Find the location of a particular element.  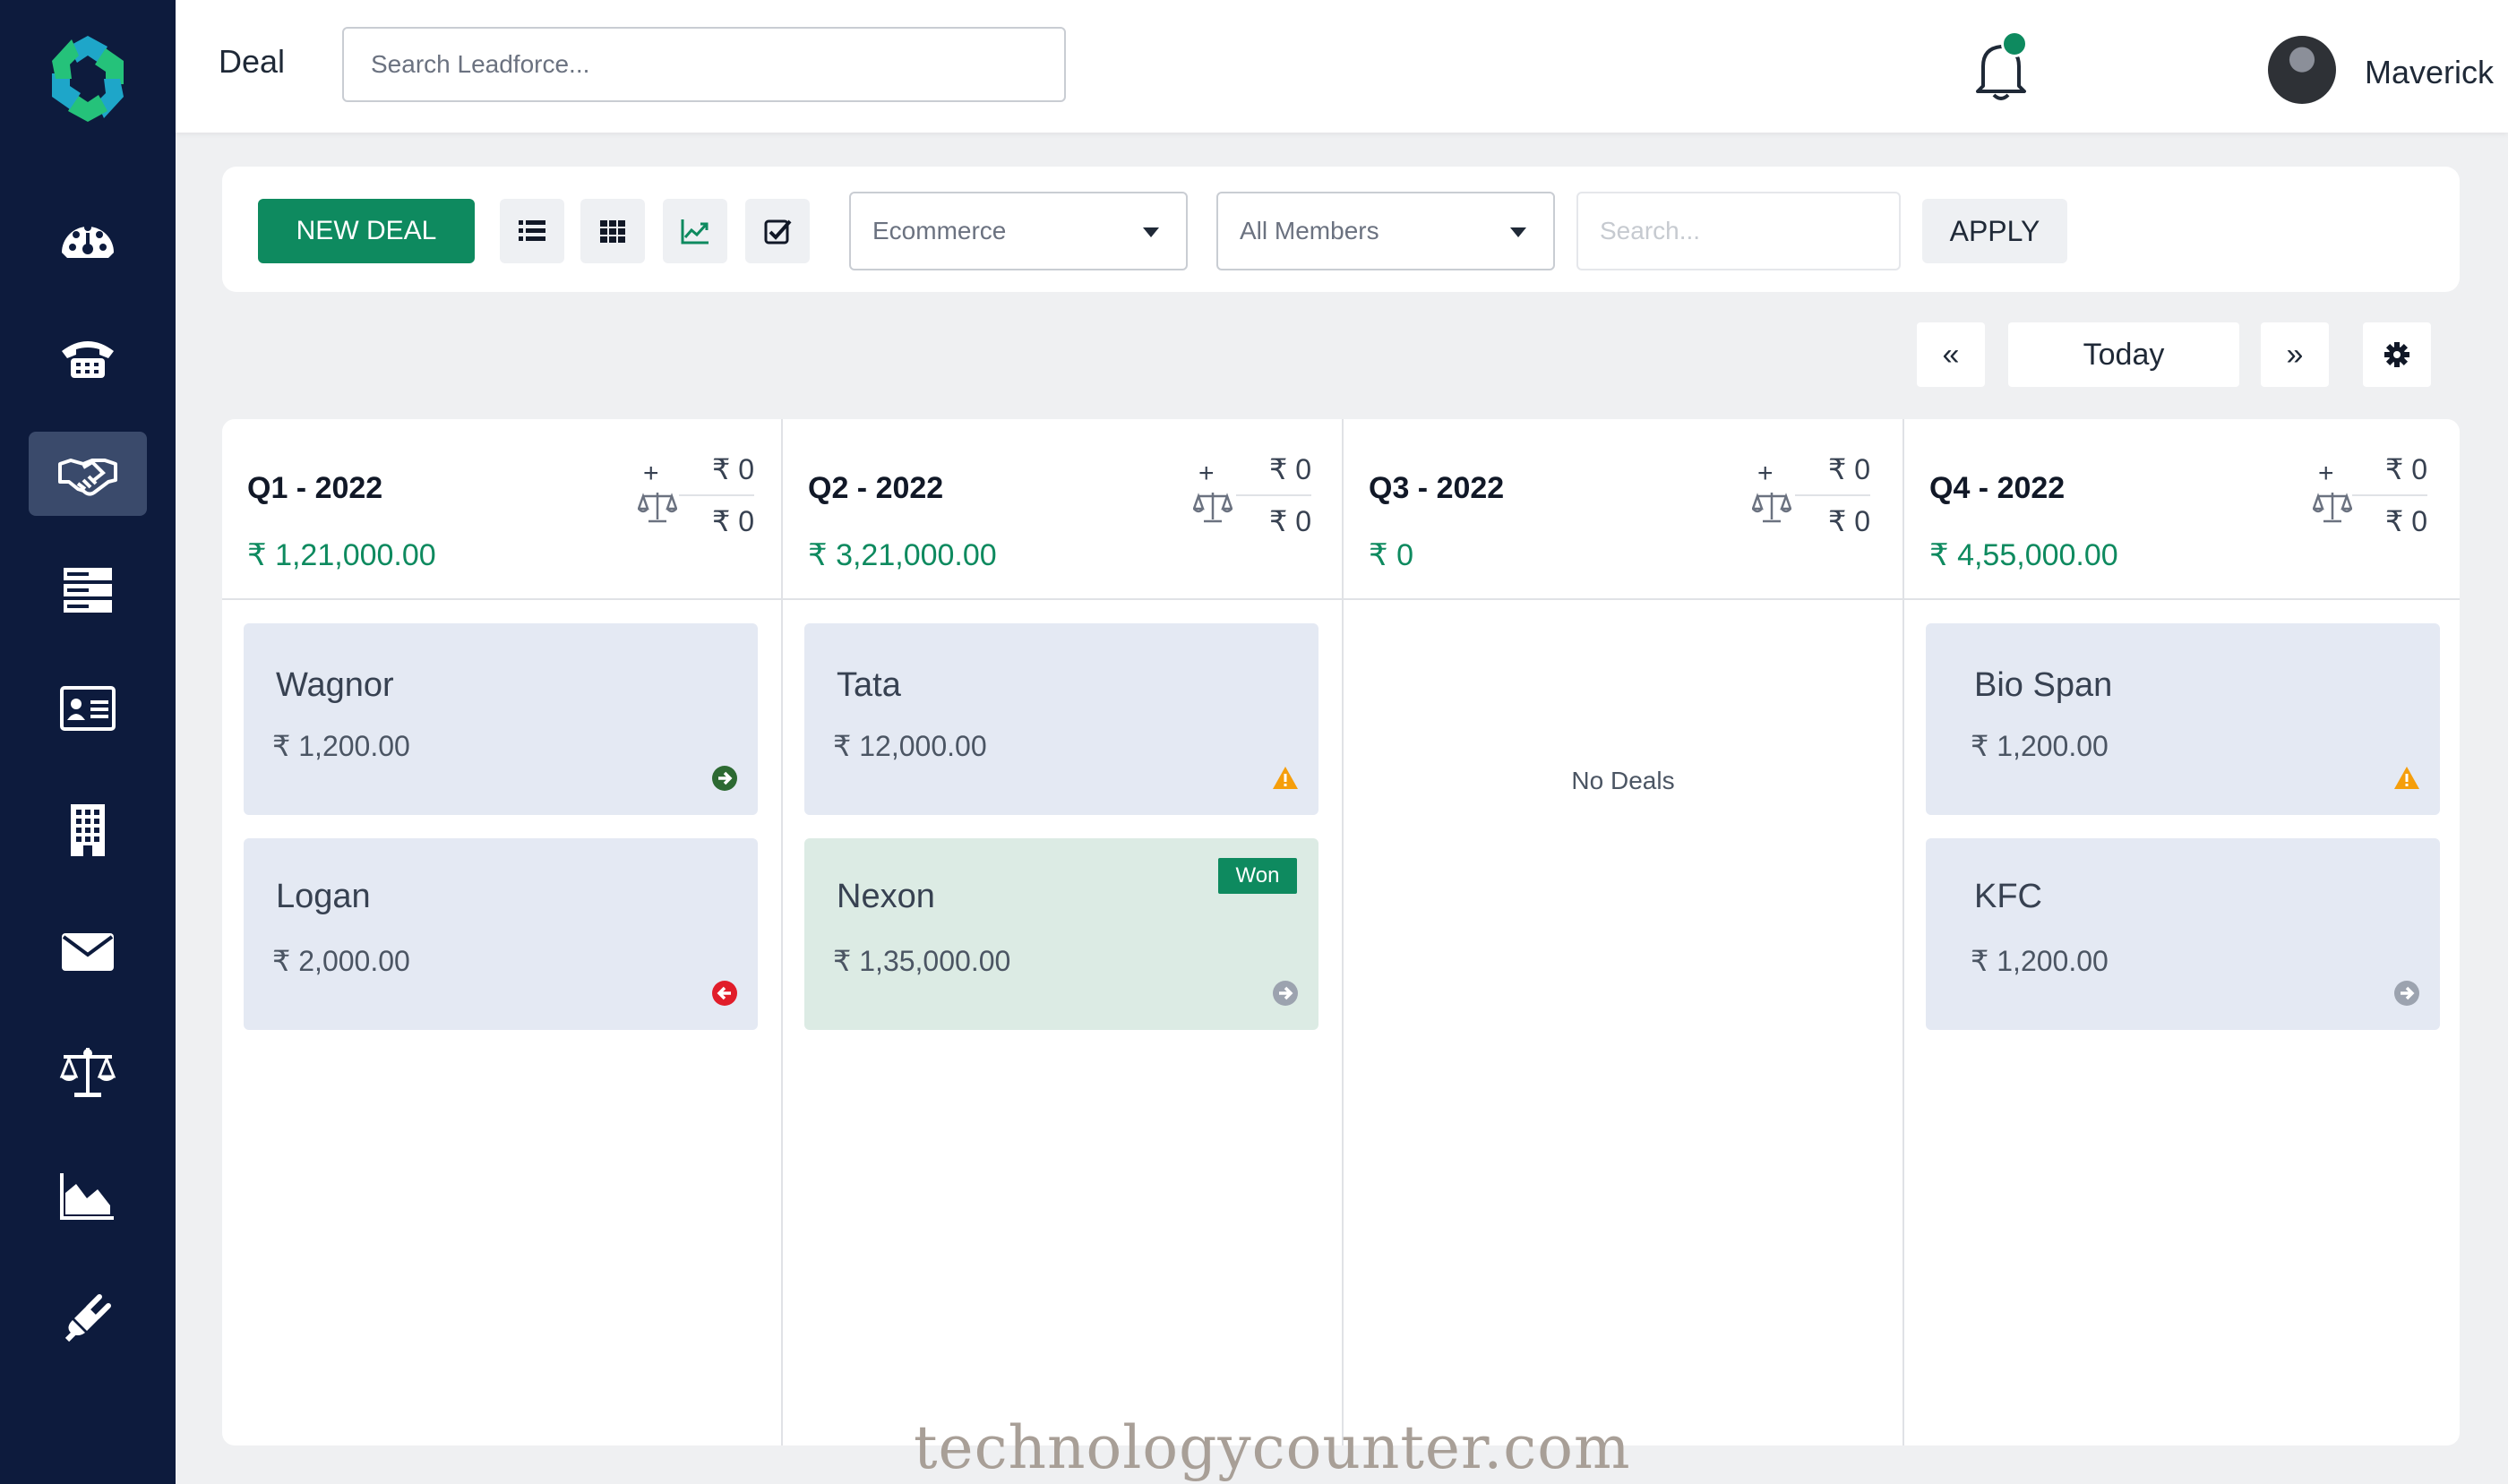

deal-card: KFC ₹ 1,200.00 is located at coordinates (2183, 934).